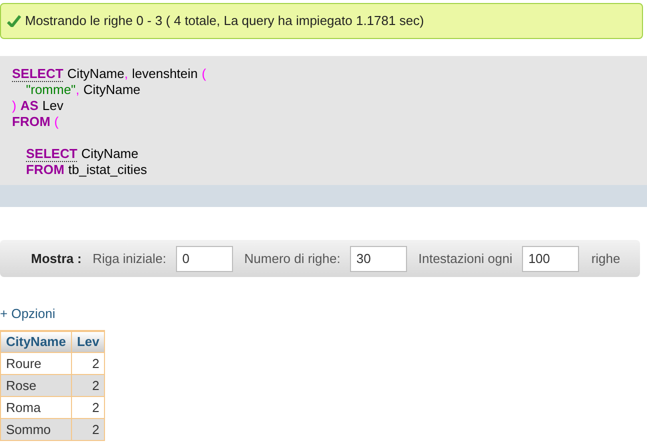  What do you see at coordinates (379, 259) in the screenshot?
I see `number-field: 30` at bounding box center [379, 259].